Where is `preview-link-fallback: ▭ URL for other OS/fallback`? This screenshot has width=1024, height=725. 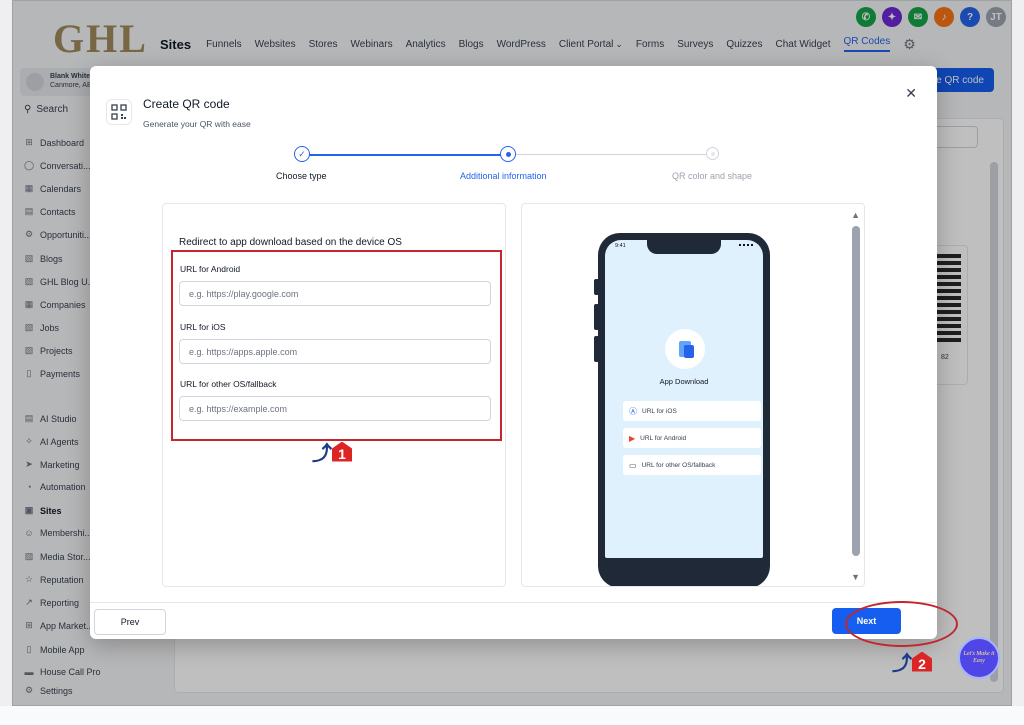 preview-link-fallback: ▭ URL for other OS/fallback is located at coordinates (692, 465).